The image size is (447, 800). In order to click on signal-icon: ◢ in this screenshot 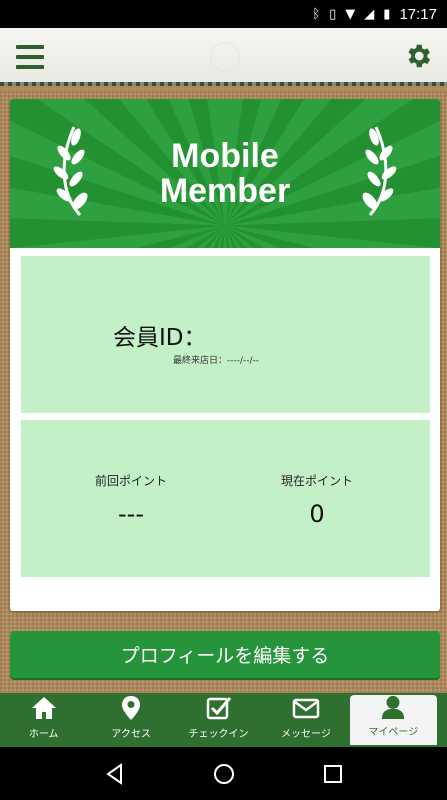, I will do `click(369, 14)`.